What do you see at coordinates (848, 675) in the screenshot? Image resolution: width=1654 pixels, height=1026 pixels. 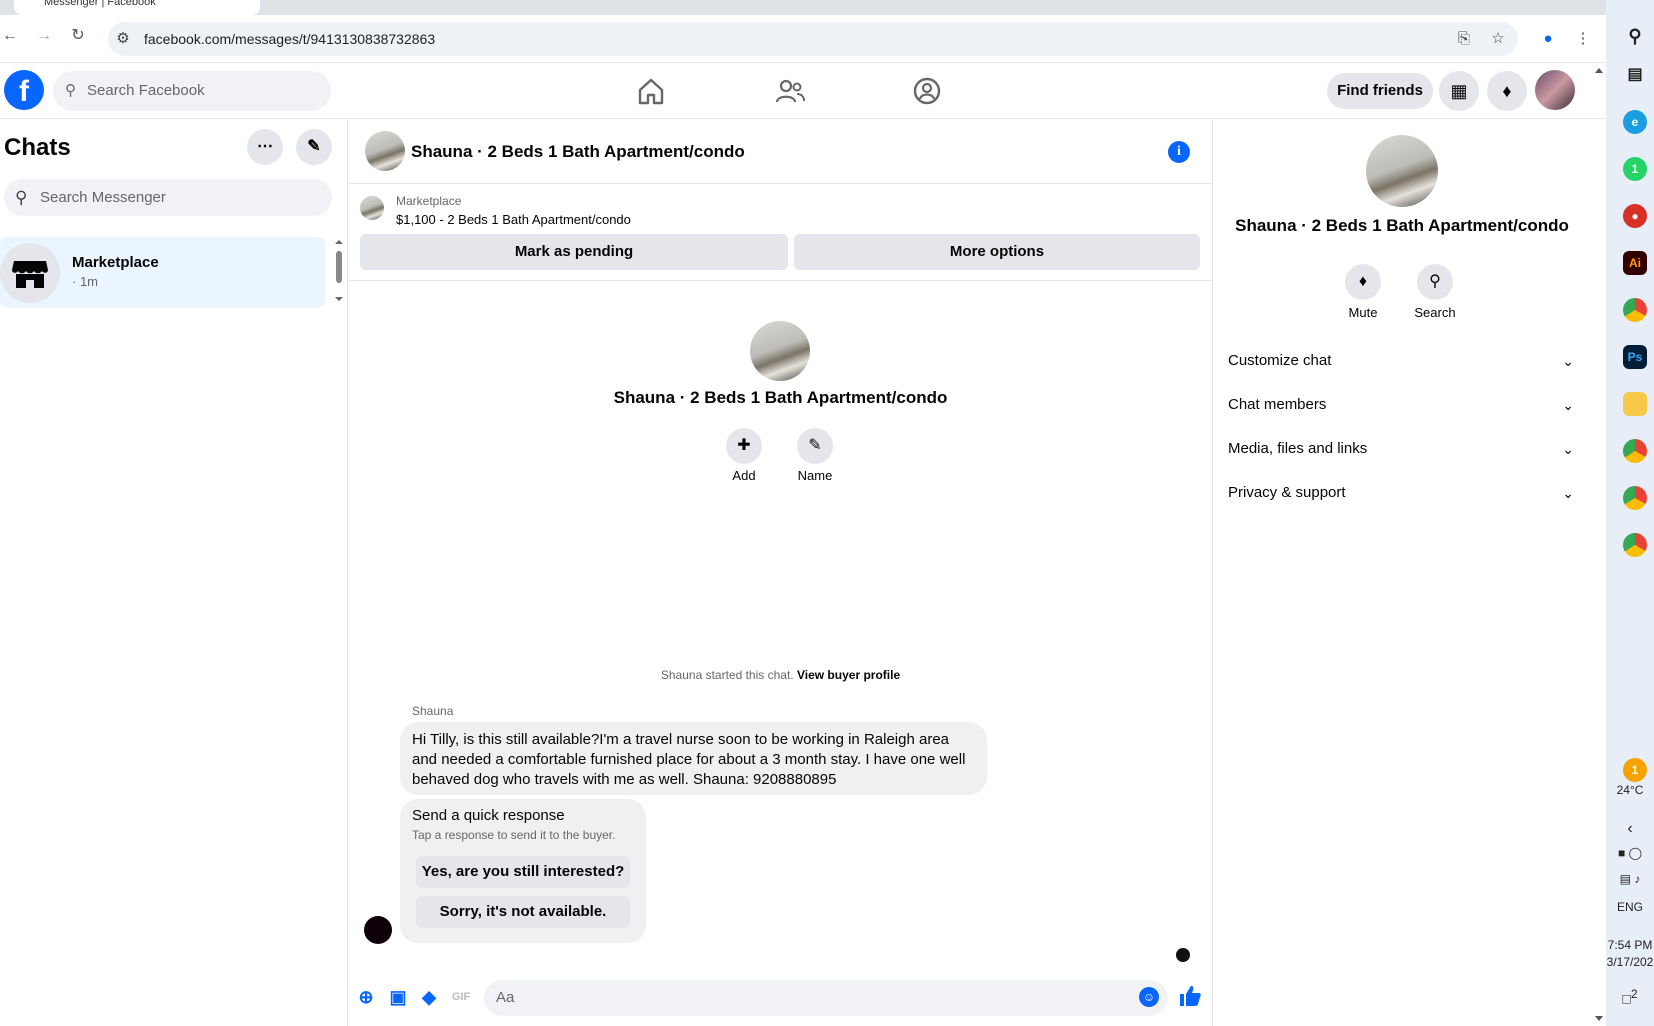 I see `view-buyer-profile-link: View buyer profile` at bounding box center [848, 675].